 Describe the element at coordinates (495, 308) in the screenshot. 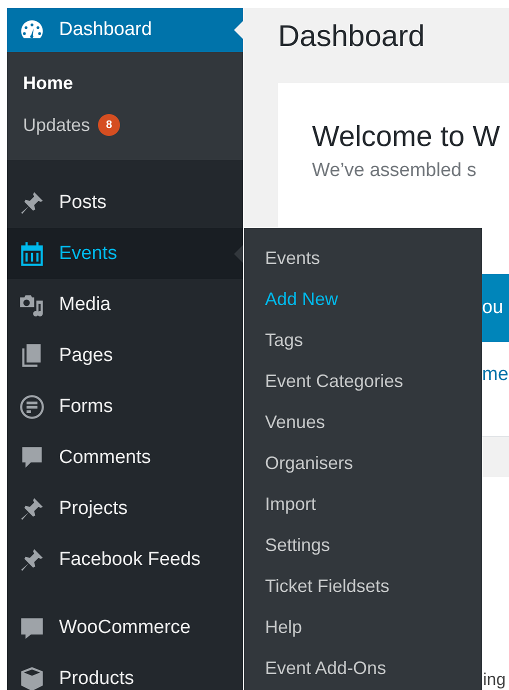

I see `primary-button: ou` at that location.